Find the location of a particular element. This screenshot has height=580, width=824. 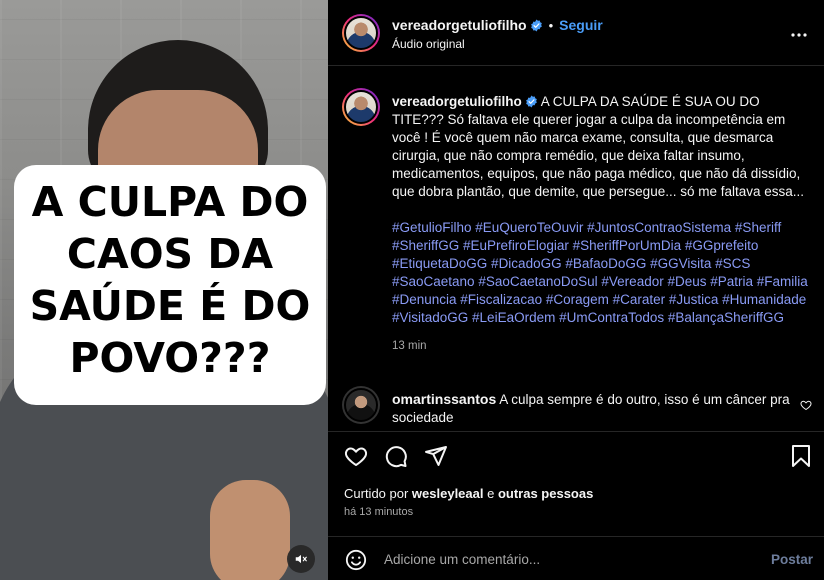

speaker-muted-icon is located at coordinates (301, 559).